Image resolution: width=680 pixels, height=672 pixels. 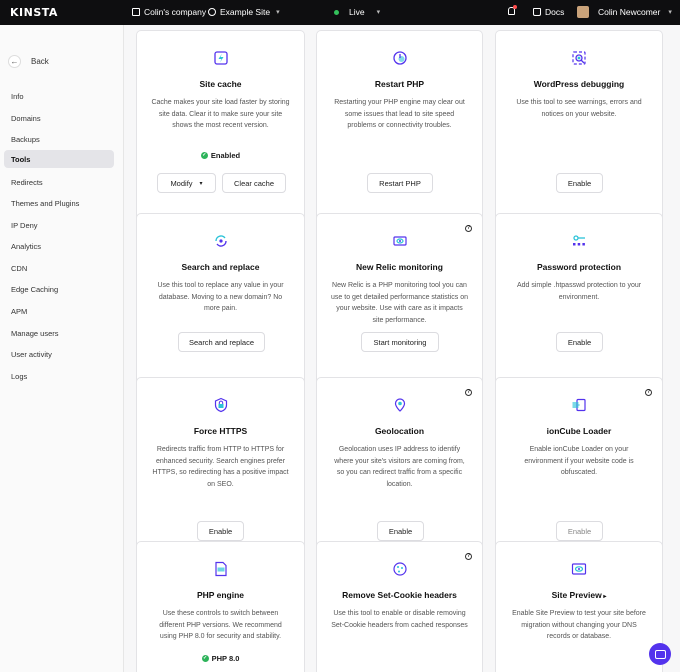 What do you see at coordinates (175, 12) in the screenshot?
I see `company-name: Colin's company` at bounding box center [175, 12].